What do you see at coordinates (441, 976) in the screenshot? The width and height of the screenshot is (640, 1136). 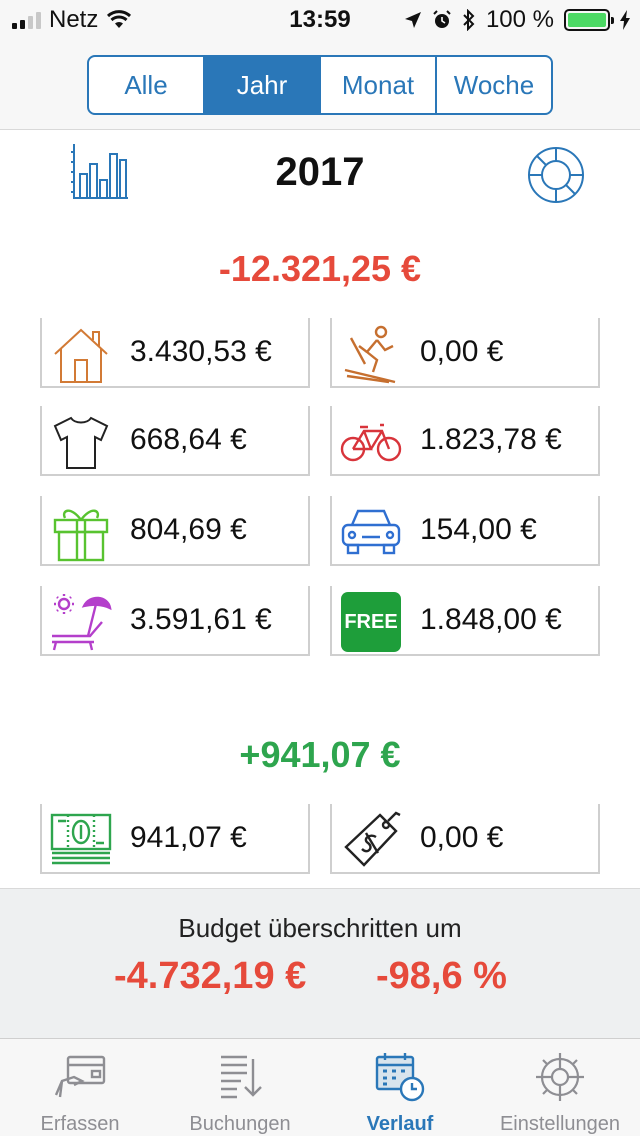 I see `budget-overrun-percent: -98,6 %` at bounding box center [441, 976].